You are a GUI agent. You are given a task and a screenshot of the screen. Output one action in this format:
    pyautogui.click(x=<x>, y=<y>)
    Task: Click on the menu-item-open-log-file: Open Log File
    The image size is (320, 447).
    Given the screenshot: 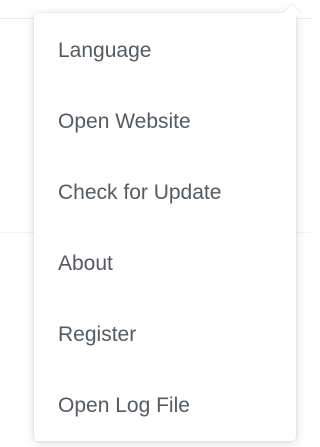 What is the action you would take?
    pyautogui.click(x=165, y=416)
    